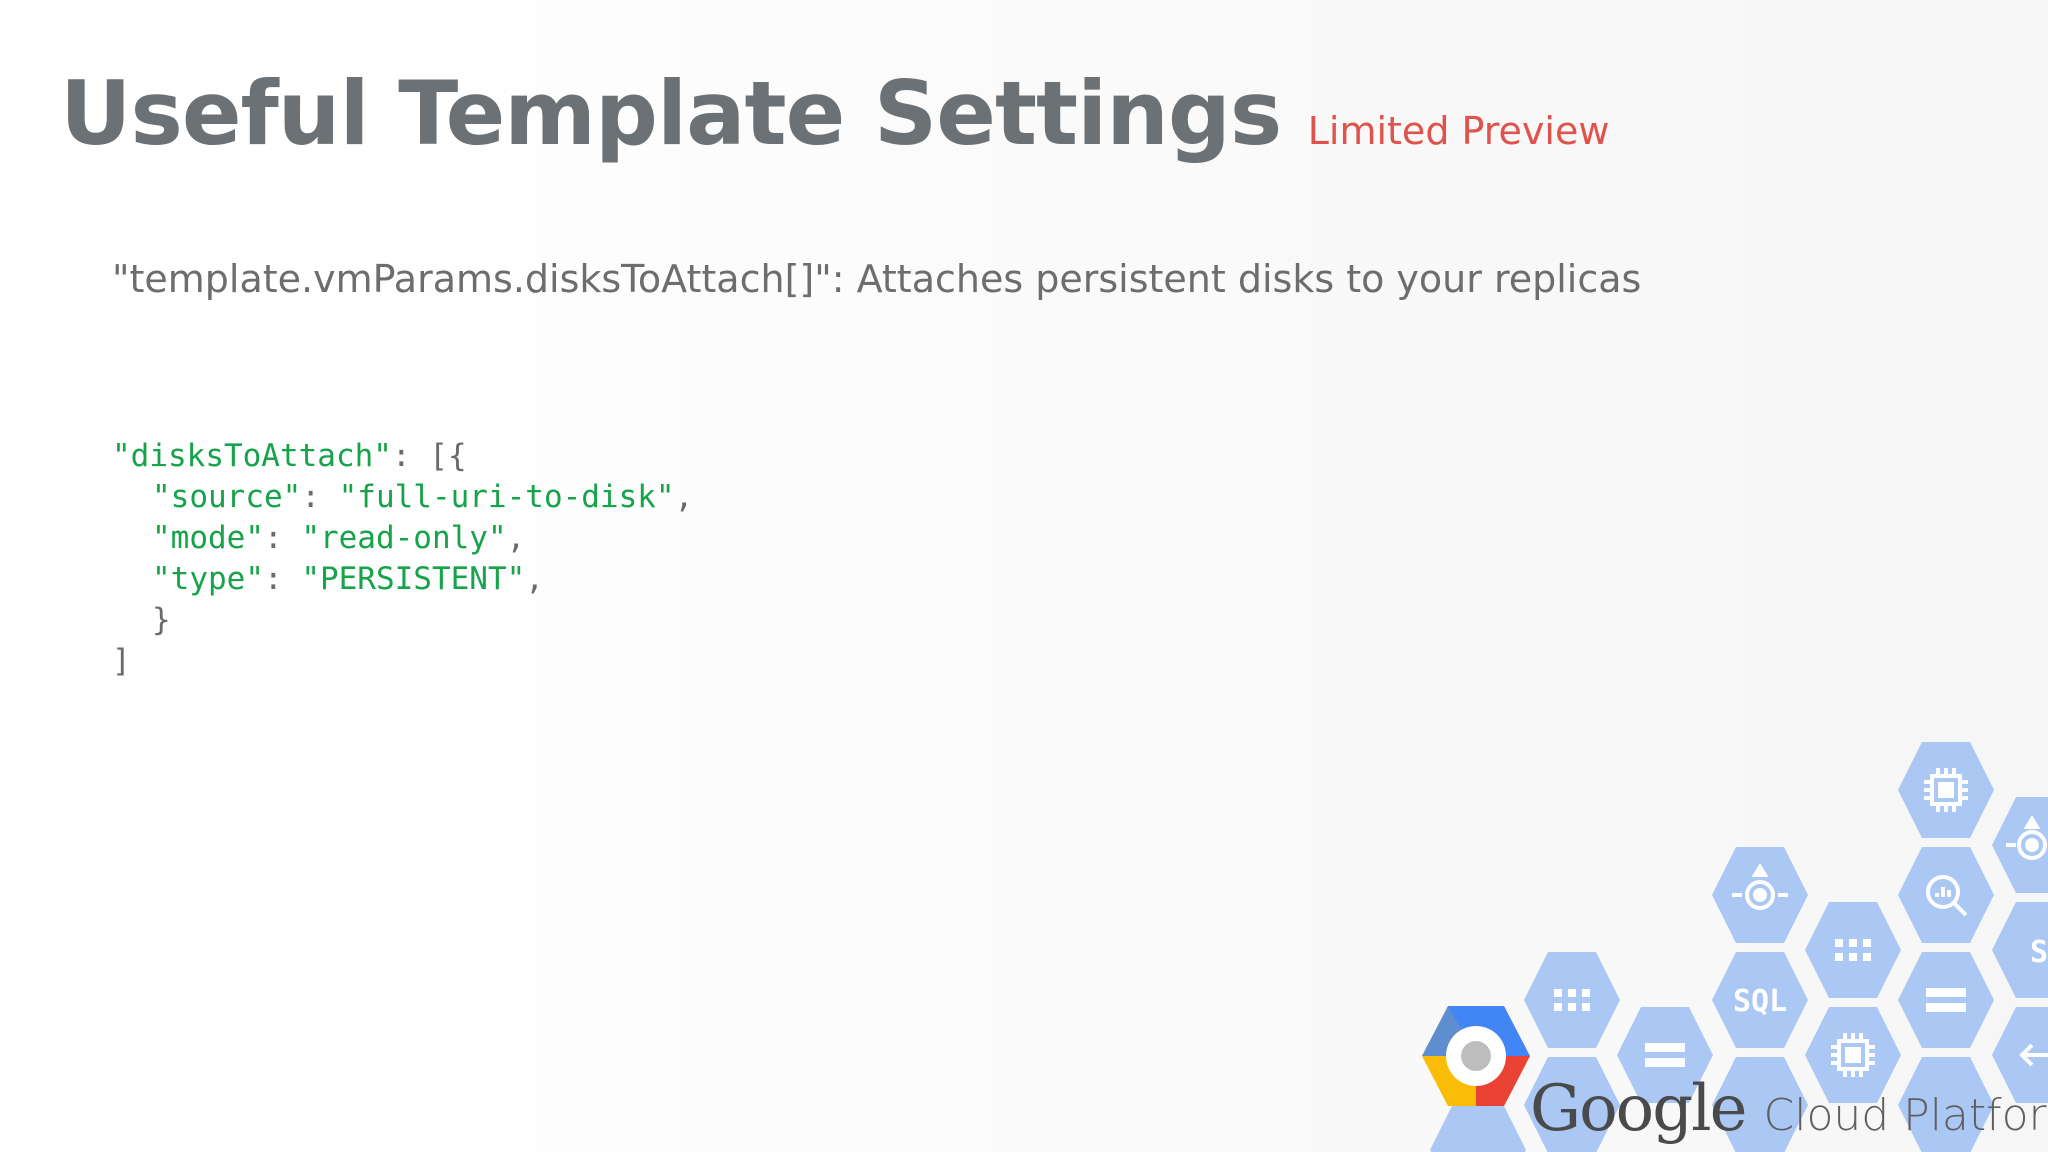 The image size is (2048, 1152). I want to click on code-line: "type": "PERSISTENT",, so click(402, 579).